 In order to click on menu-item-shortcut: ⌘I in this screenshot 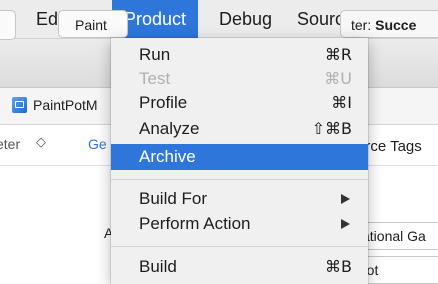, I will do `click(341, 102)`.